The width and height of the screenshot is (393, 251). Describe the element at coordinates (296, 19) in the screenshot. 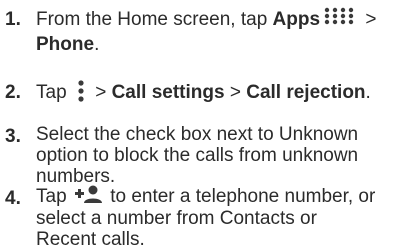

I see `apps-label: Apps` at that location.